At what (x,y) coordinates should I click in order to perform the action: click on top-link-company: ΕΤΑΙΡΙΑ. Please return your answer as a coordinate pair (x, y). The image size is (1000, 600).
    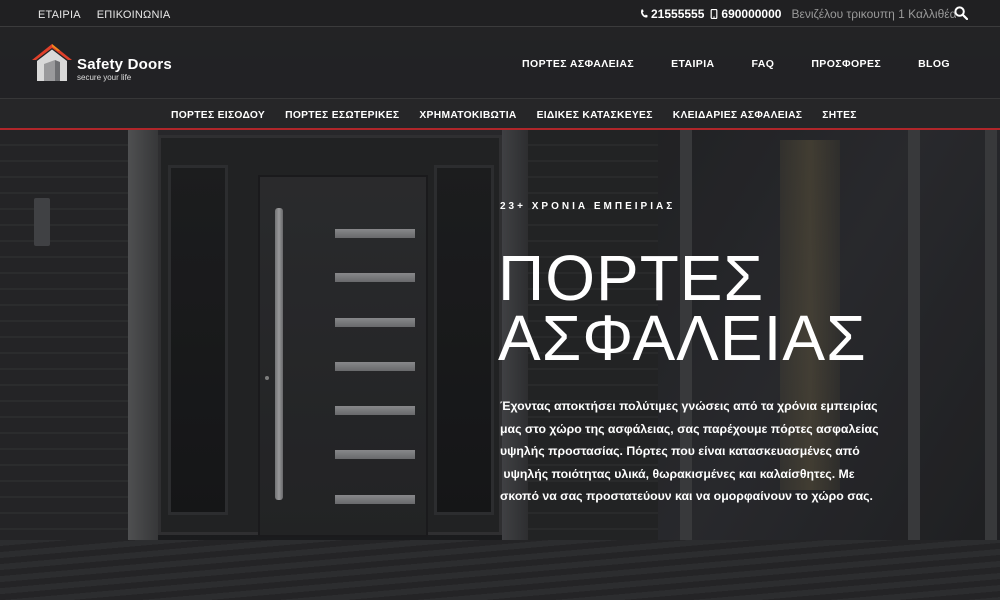
    Looking at the image, I should click on (59, 15).